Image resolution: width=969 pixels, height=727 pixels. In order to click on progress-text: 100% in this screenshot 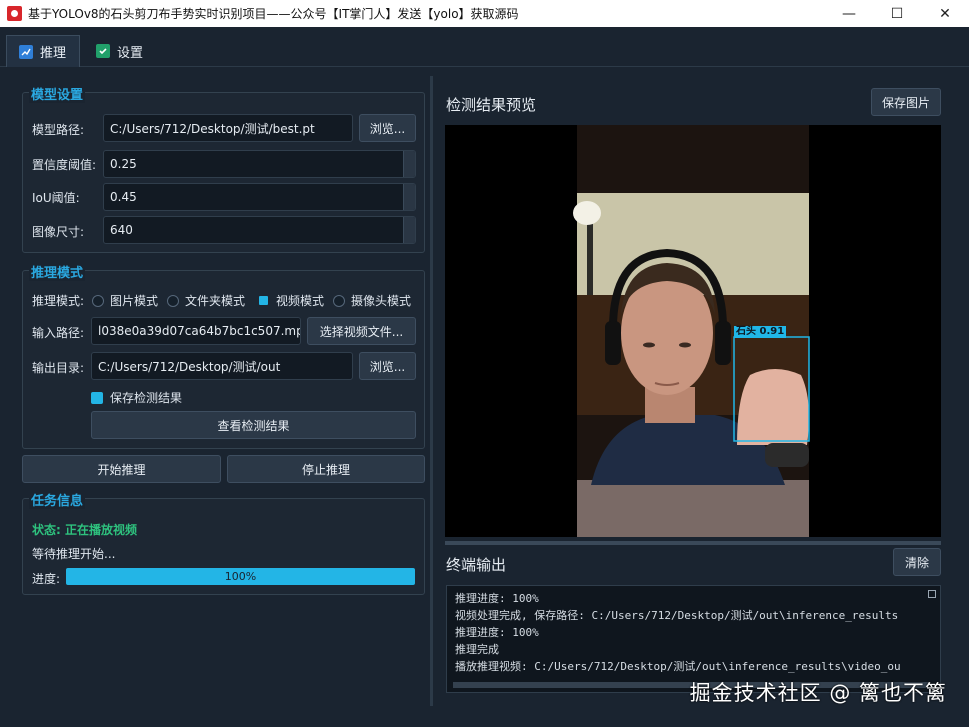, I will do `click(240, 576)`.